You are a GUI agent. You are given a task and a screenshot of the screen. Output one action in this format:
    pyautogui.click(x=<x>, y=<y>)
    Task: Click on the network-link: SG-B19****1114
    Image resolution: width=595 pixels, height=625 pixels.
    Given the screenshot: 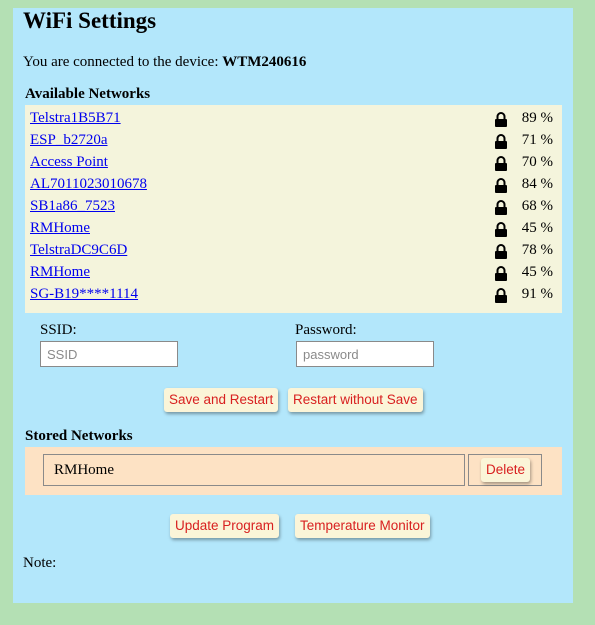 What is the action you would take?
    pyautogui.click(x=84, y=294)
    